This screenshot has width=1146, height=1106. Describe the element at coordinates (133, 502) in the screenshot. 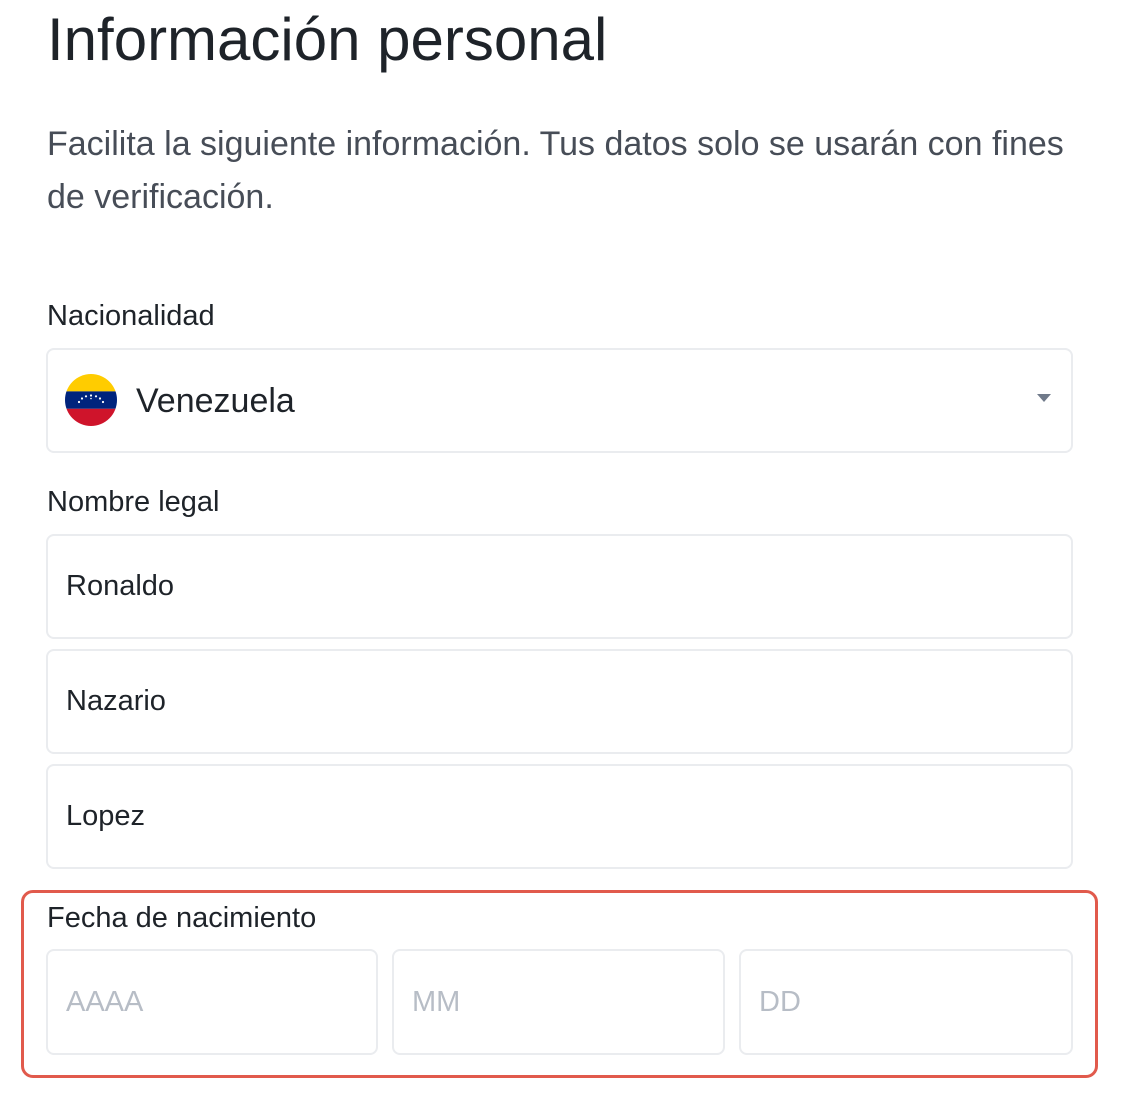

I see `legal-name-label: Nombre legal` at that location.